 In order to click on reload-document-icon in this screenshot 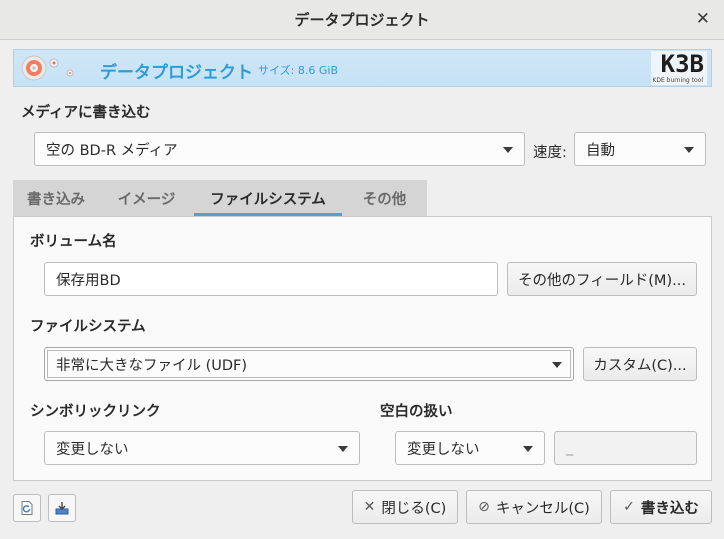, I will do `click(27, 508)`.